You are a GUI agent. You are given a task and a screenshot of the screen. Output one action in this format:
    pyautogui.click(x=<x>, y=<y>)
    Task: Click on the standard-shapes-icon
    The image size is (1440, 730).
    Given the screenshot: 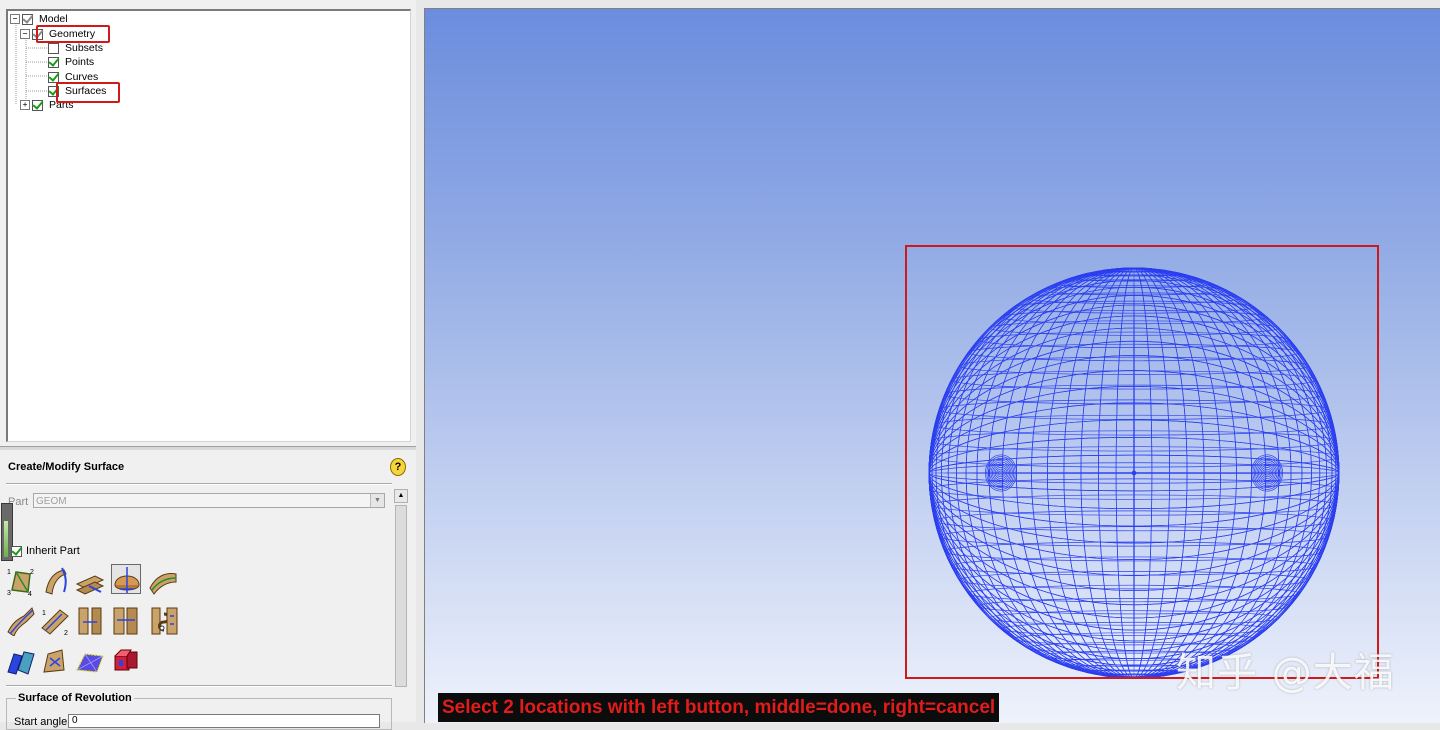 What is the action you would take?
    pyautogui.click(x=126, y=661)
    